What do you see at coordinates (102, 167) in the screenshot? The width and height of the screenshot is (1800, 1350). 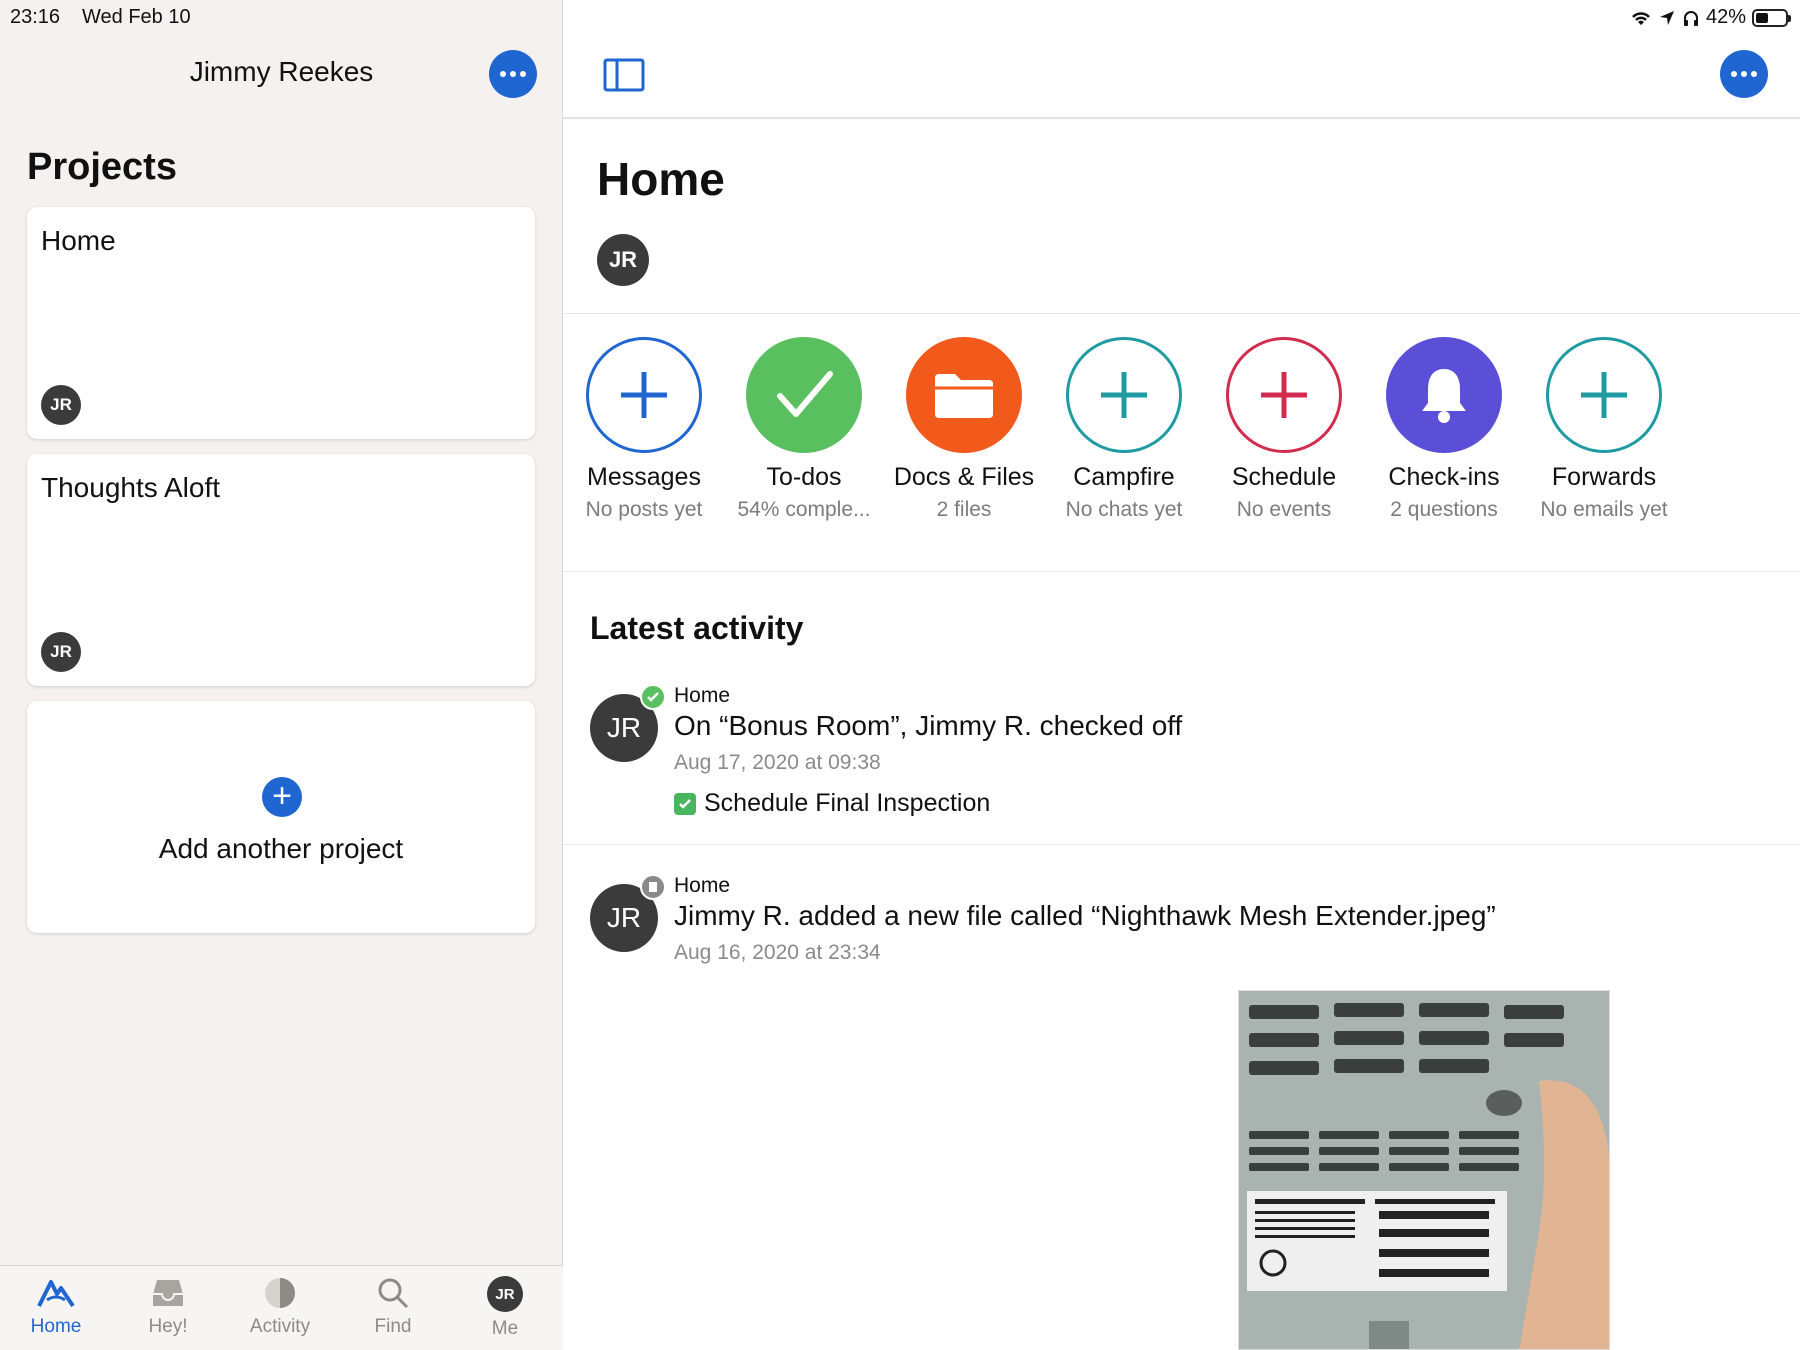 I see `projects-title: Projects` at bounding box center [102, 167].